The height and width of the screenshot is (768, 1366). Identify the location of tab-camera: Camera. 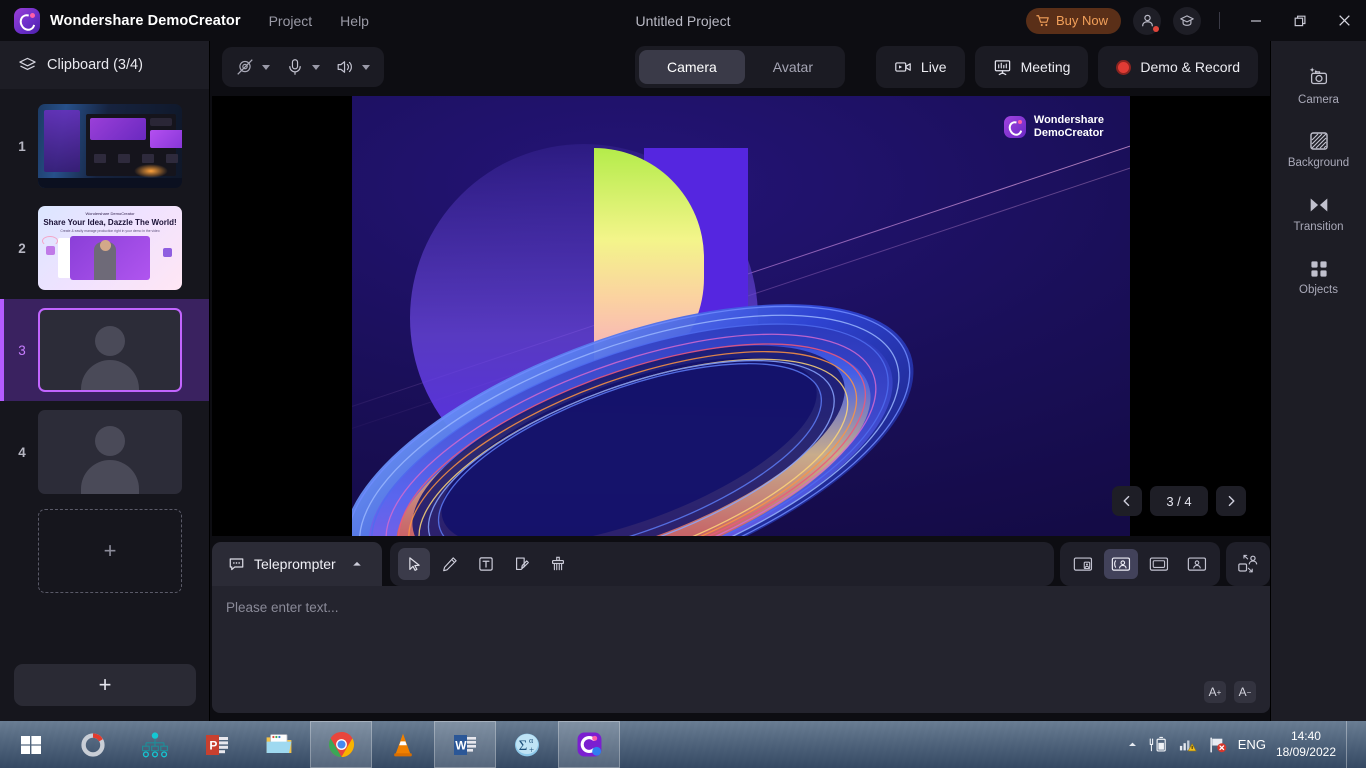
(691, 67).